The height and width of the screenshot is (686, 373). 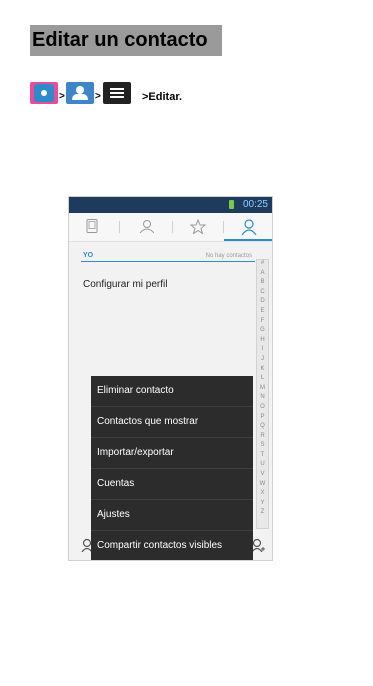 What do you see at coordinates (262, 275) in the screenshot?
I see `index-letter: A` at bounding box center [262, 275].